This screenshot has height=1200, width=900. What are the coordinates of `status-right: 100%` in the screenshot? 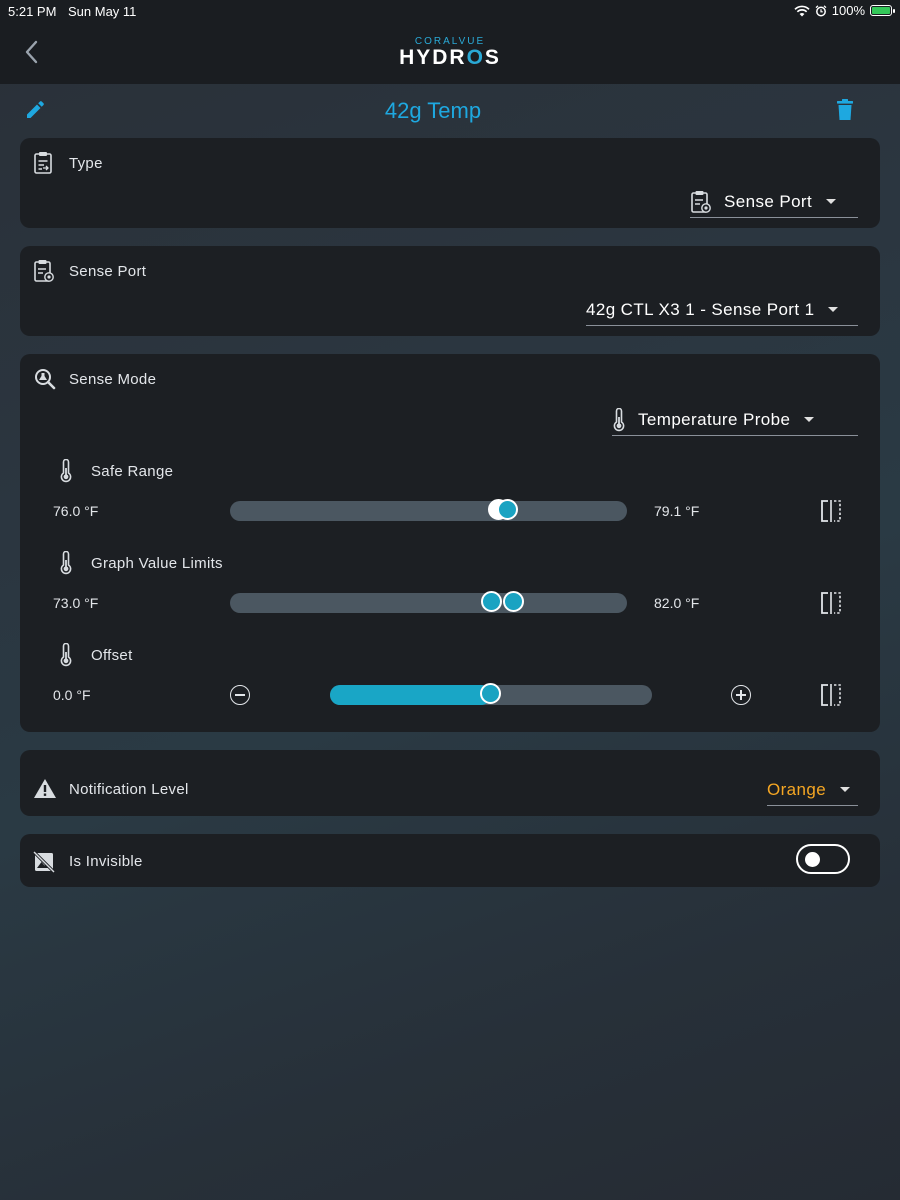 It's located at (844, 10).